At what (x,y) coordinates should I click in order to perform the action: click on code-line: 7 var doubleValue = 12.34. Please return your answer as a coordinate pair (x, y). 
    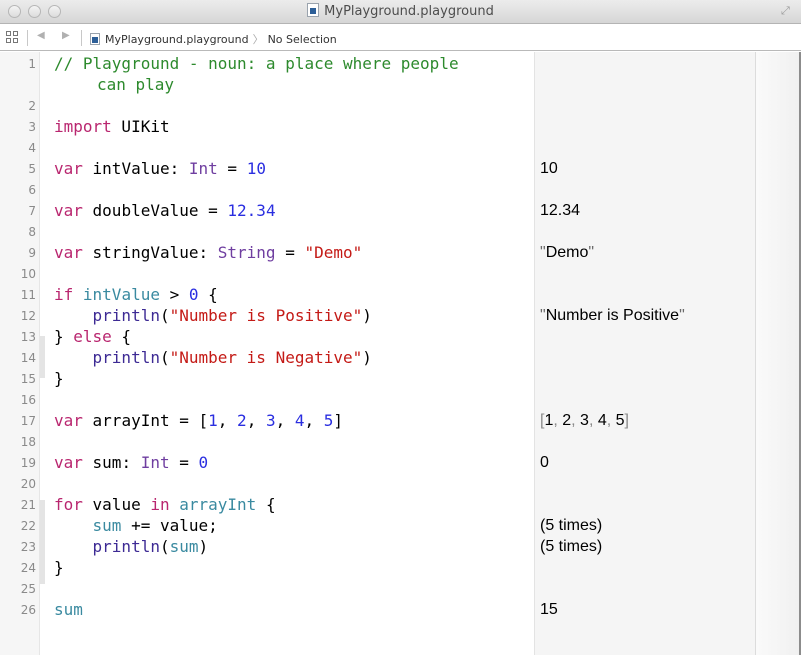
    Looking at the image, I should click on (267, 210).